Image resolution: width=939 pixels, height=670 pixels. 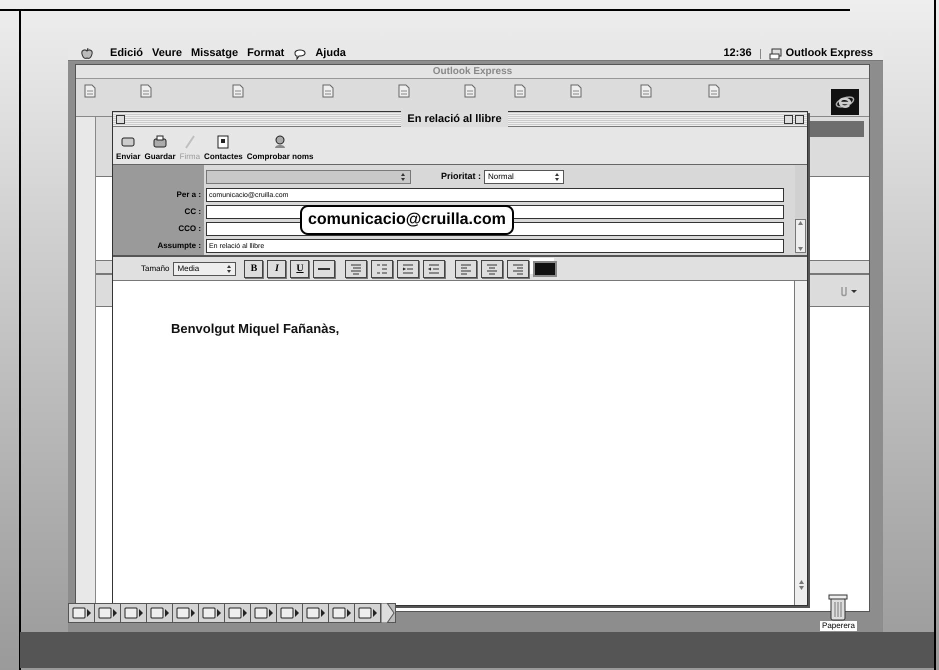 I want to click on browser-logo-icon, so click(x=845, y=102).